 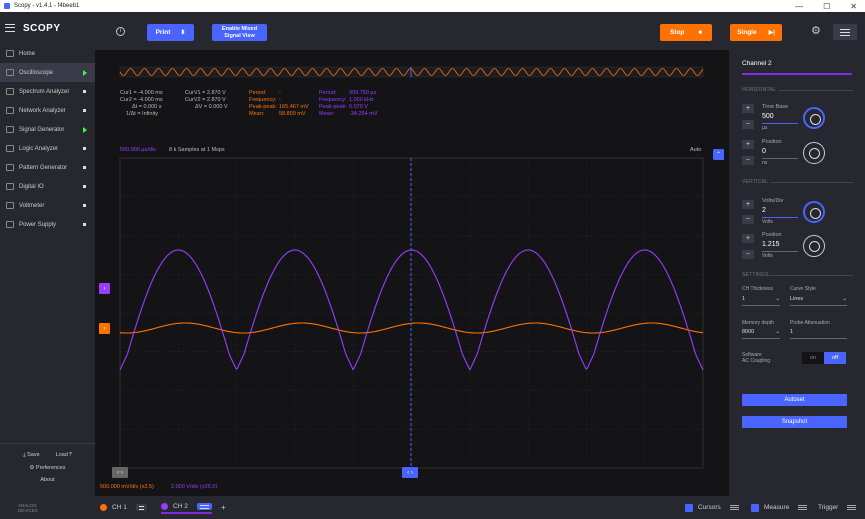 What do you see at coordinates (818, 338) in the screenshot?
I see `probe-attenuation-underline` at bounding box center [818, 338].